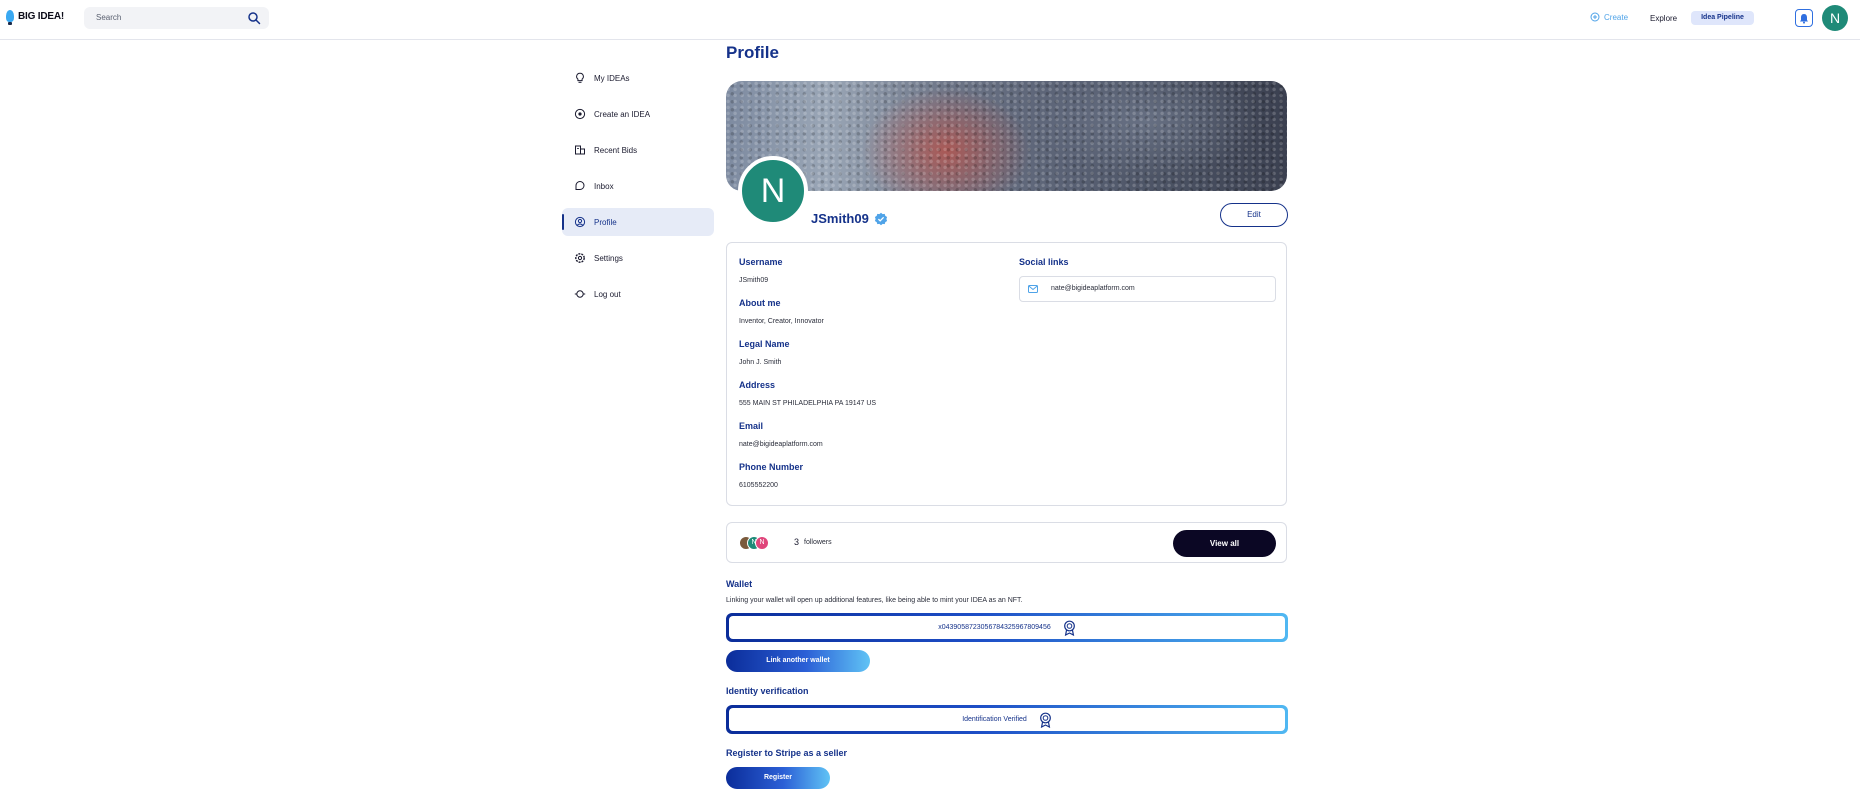 The image size is (1860, 808). I want to click on handle-text: JSmith09, so click(840, 218).